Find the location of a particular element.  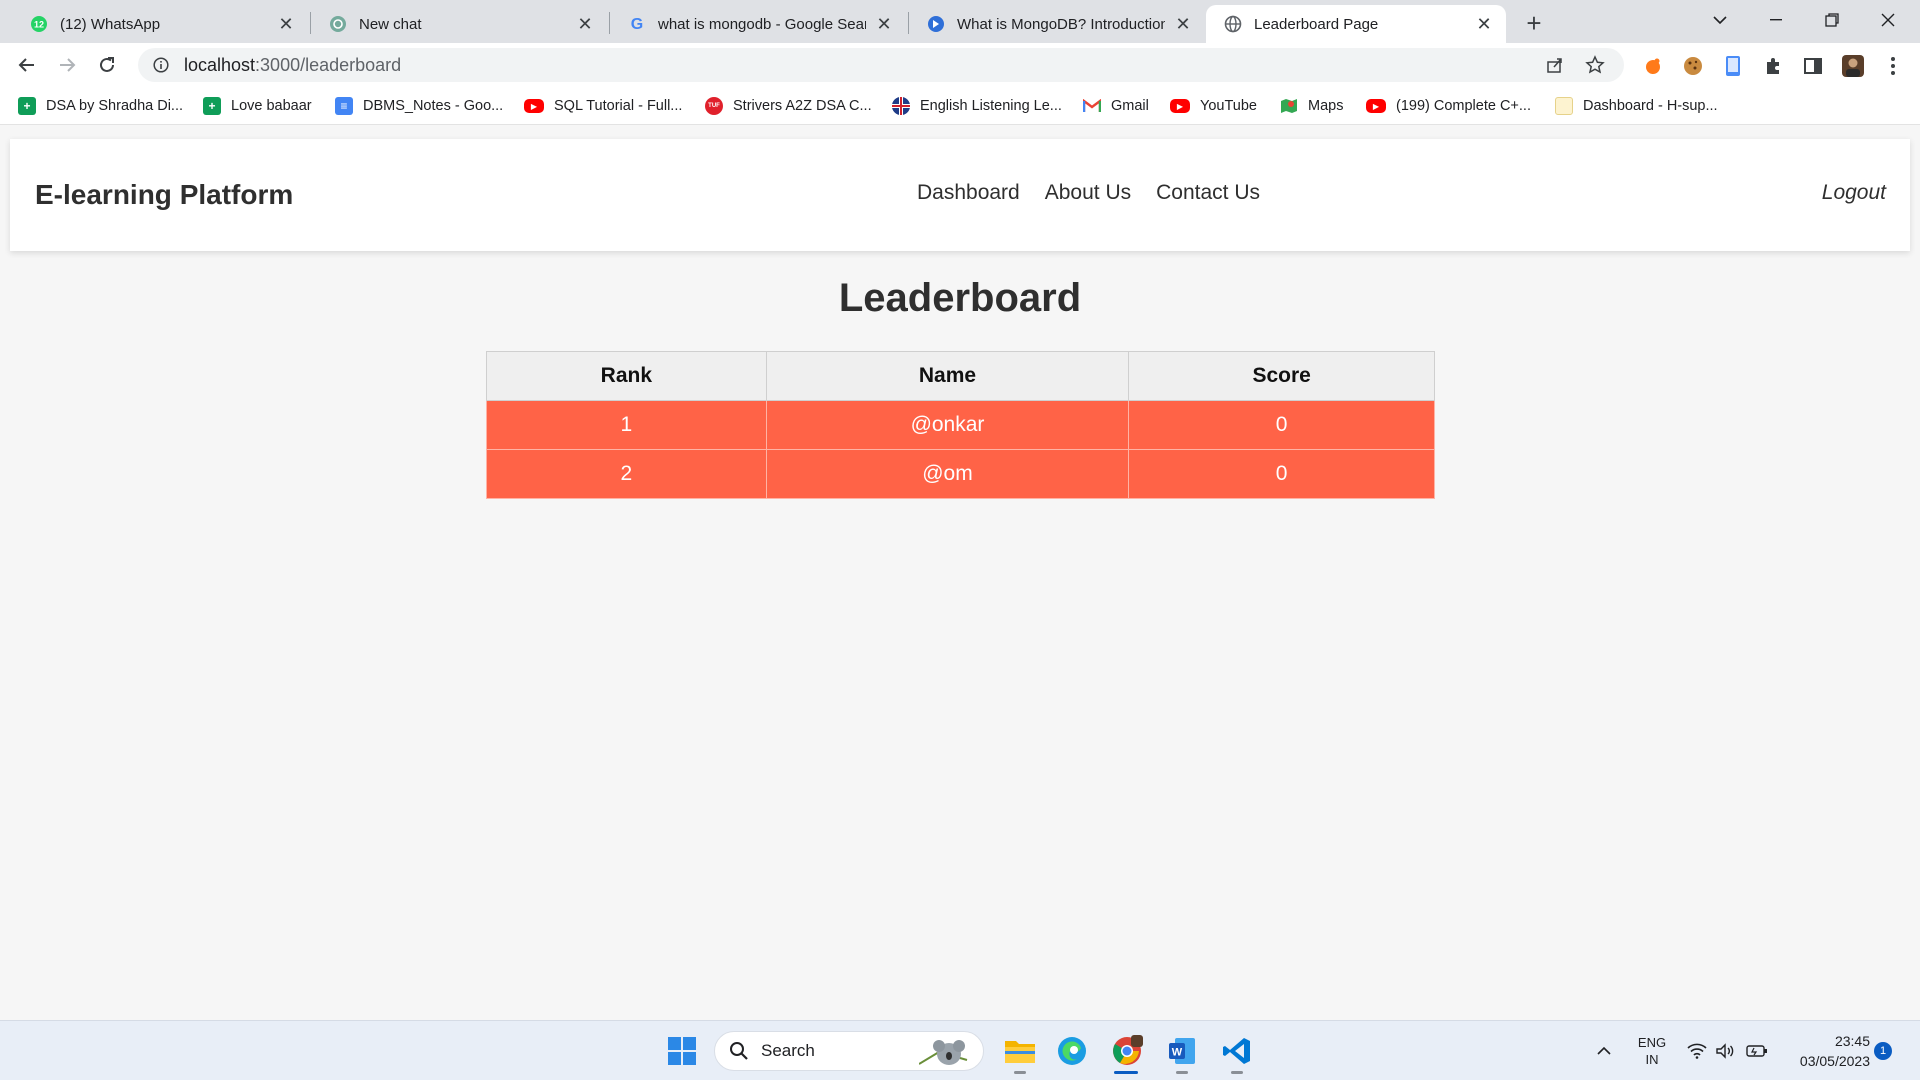

extensions-puzzle-icon is located at coordinates (1773, 66).